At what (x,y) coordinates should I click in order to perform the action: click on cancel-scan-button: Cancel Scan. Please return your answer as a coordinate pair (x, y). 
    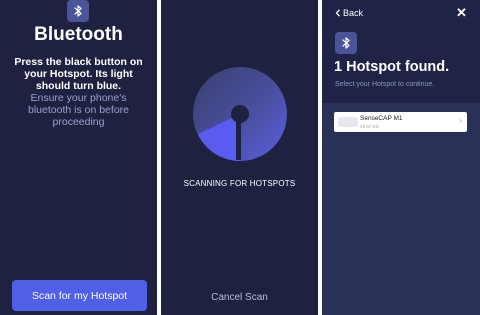
    Looking at the image, I should click on (239, 297).